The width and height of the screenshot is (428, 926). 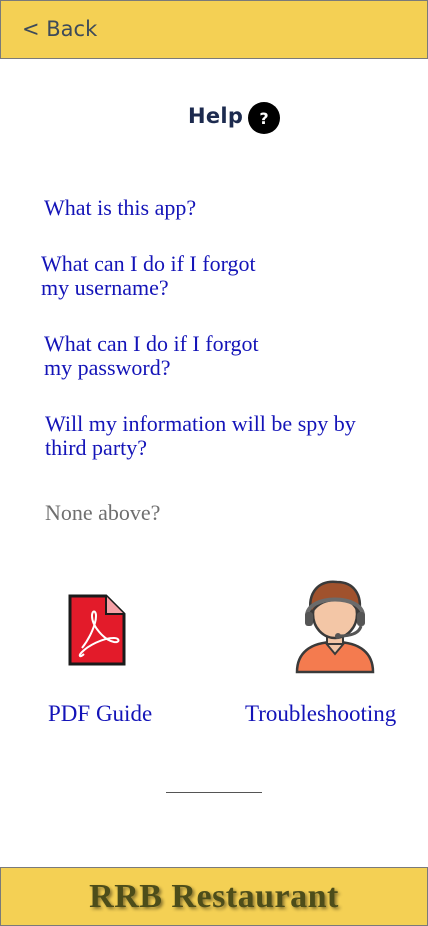 I want to click on back-button: < Back, so click(x=59, y=29).